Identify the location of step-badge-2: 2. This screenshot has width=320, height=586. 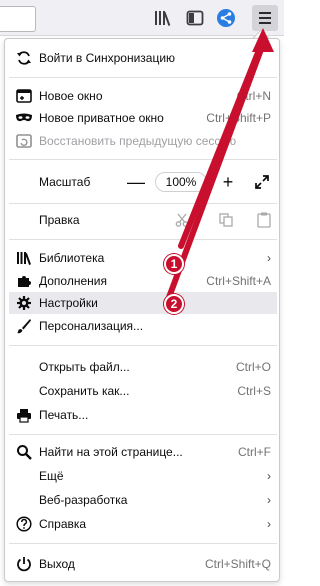
(174, 304).